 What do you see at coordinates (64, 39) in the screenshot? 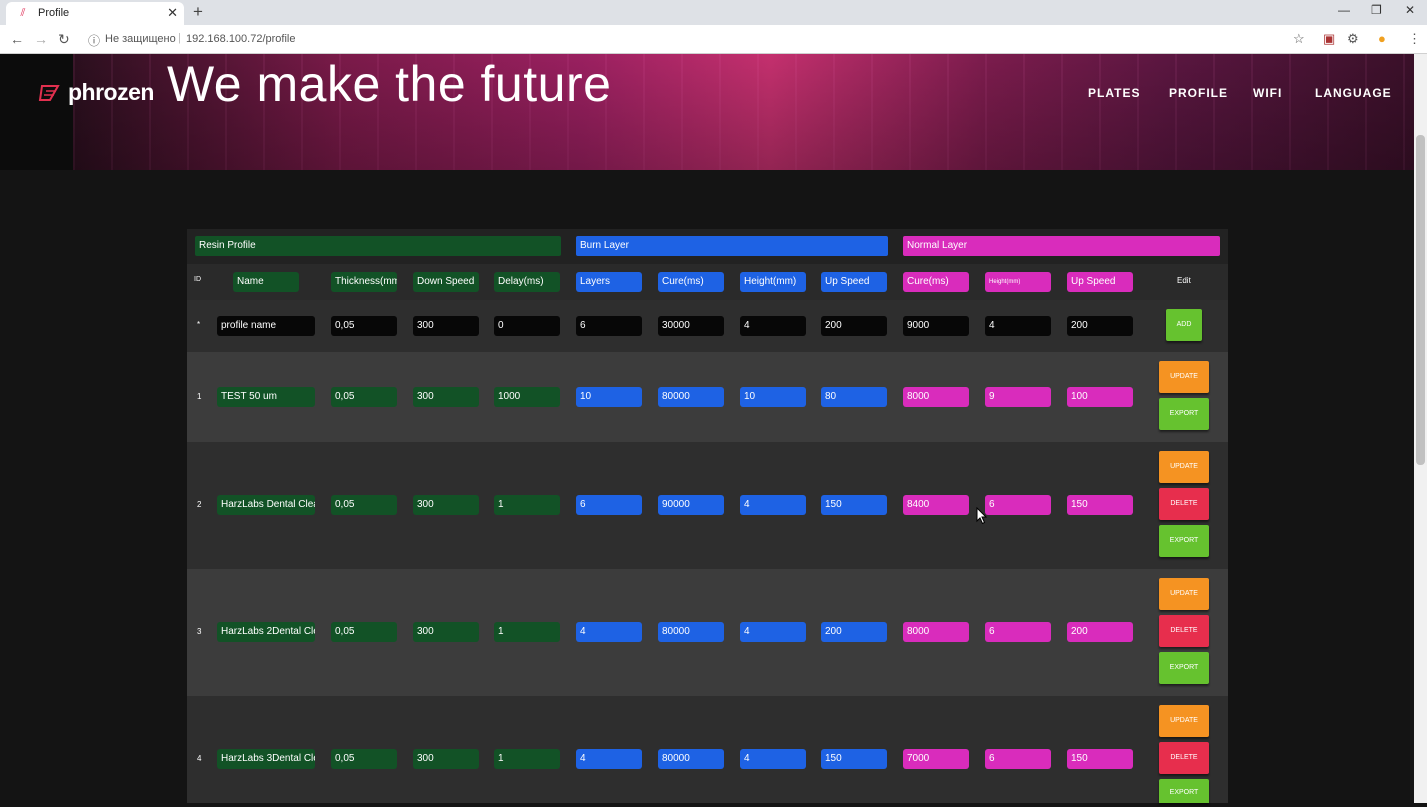
I see `reload-icon: ↻` at bounding box center [64, 39].